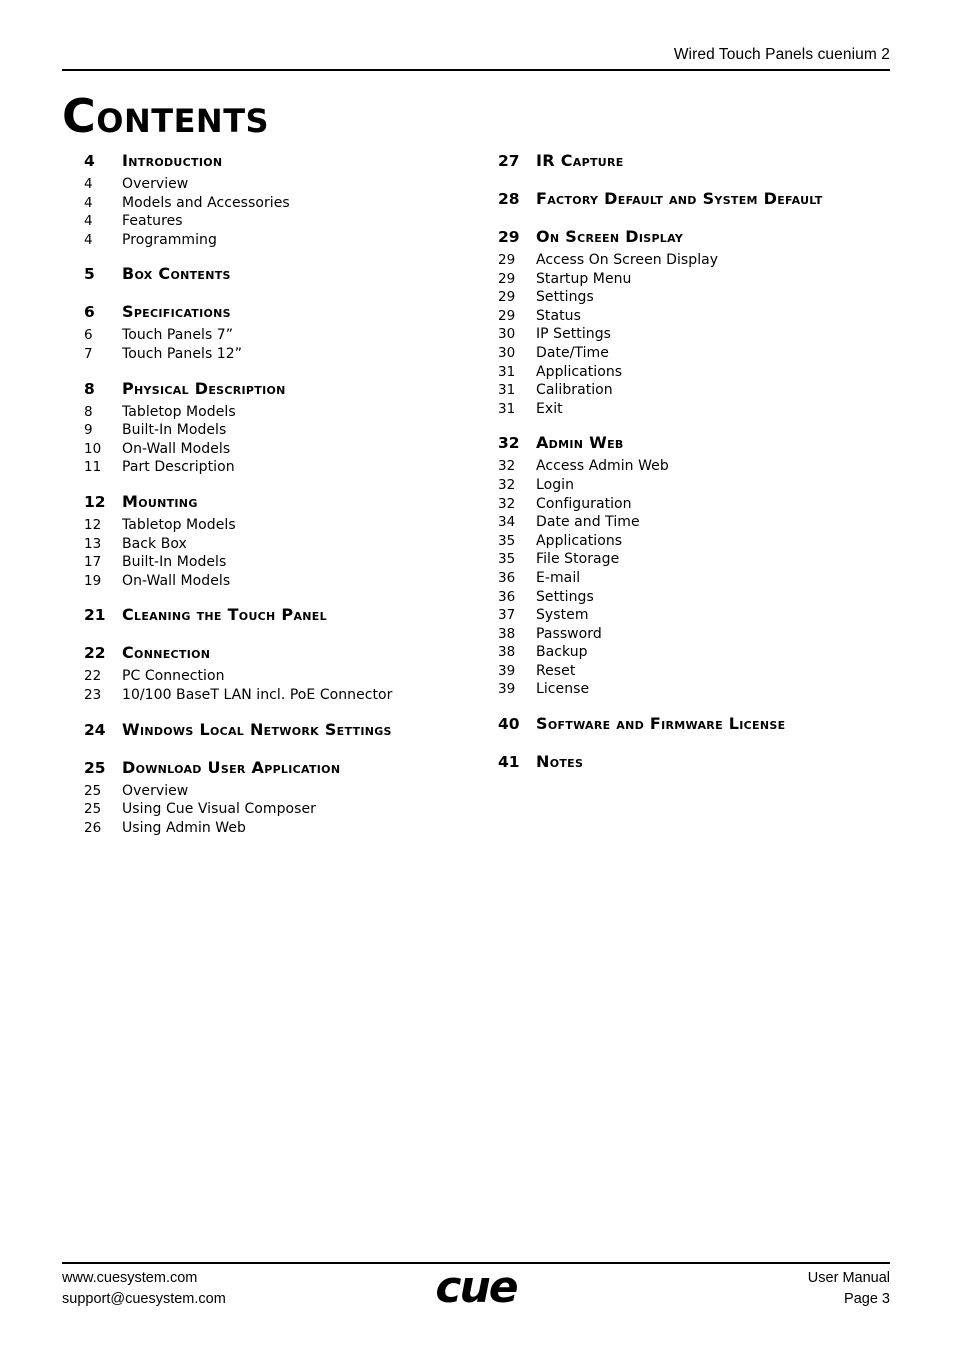 This screenshot has width=954, height=1350. I want to click on toc-entry-10-100-baset-lan-incl-poe-connector: 23 10/100 BaseT LAN incl. PoE Connector, so click(274, 695).